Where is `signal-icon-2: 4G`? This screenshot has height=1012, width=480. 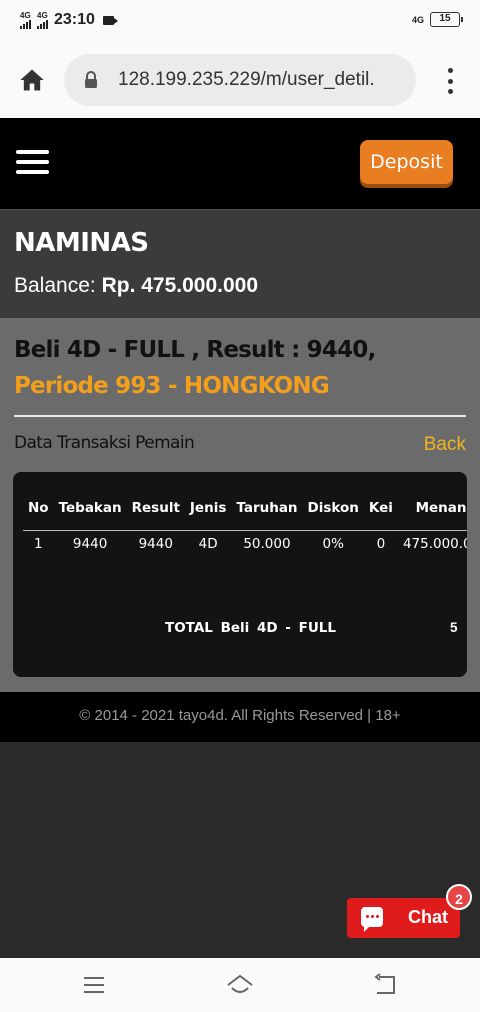 signal-icon-2: 4G is located at coordinates (42, 19).